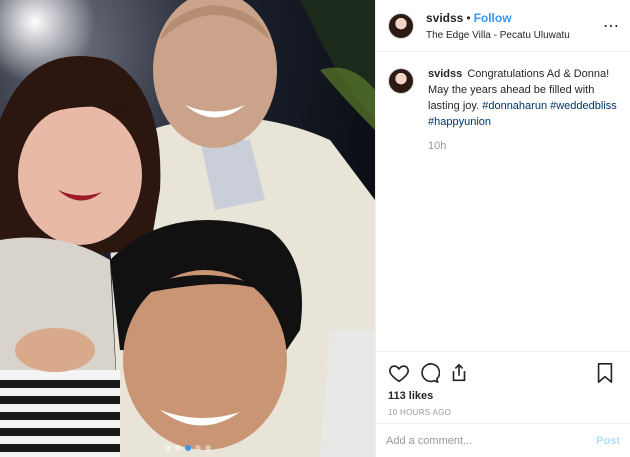 This screenshot has width=630, height=457. I want to click on add-comment-bar: Post, so click(503, 440).